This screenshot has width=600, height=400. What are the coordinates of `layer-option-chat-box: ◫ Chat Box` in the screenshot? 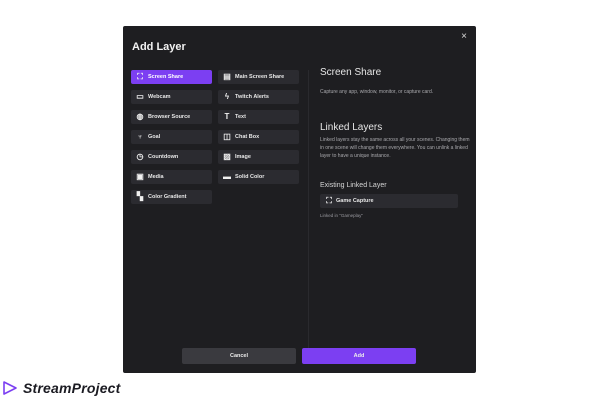 It's located at (258, 137).